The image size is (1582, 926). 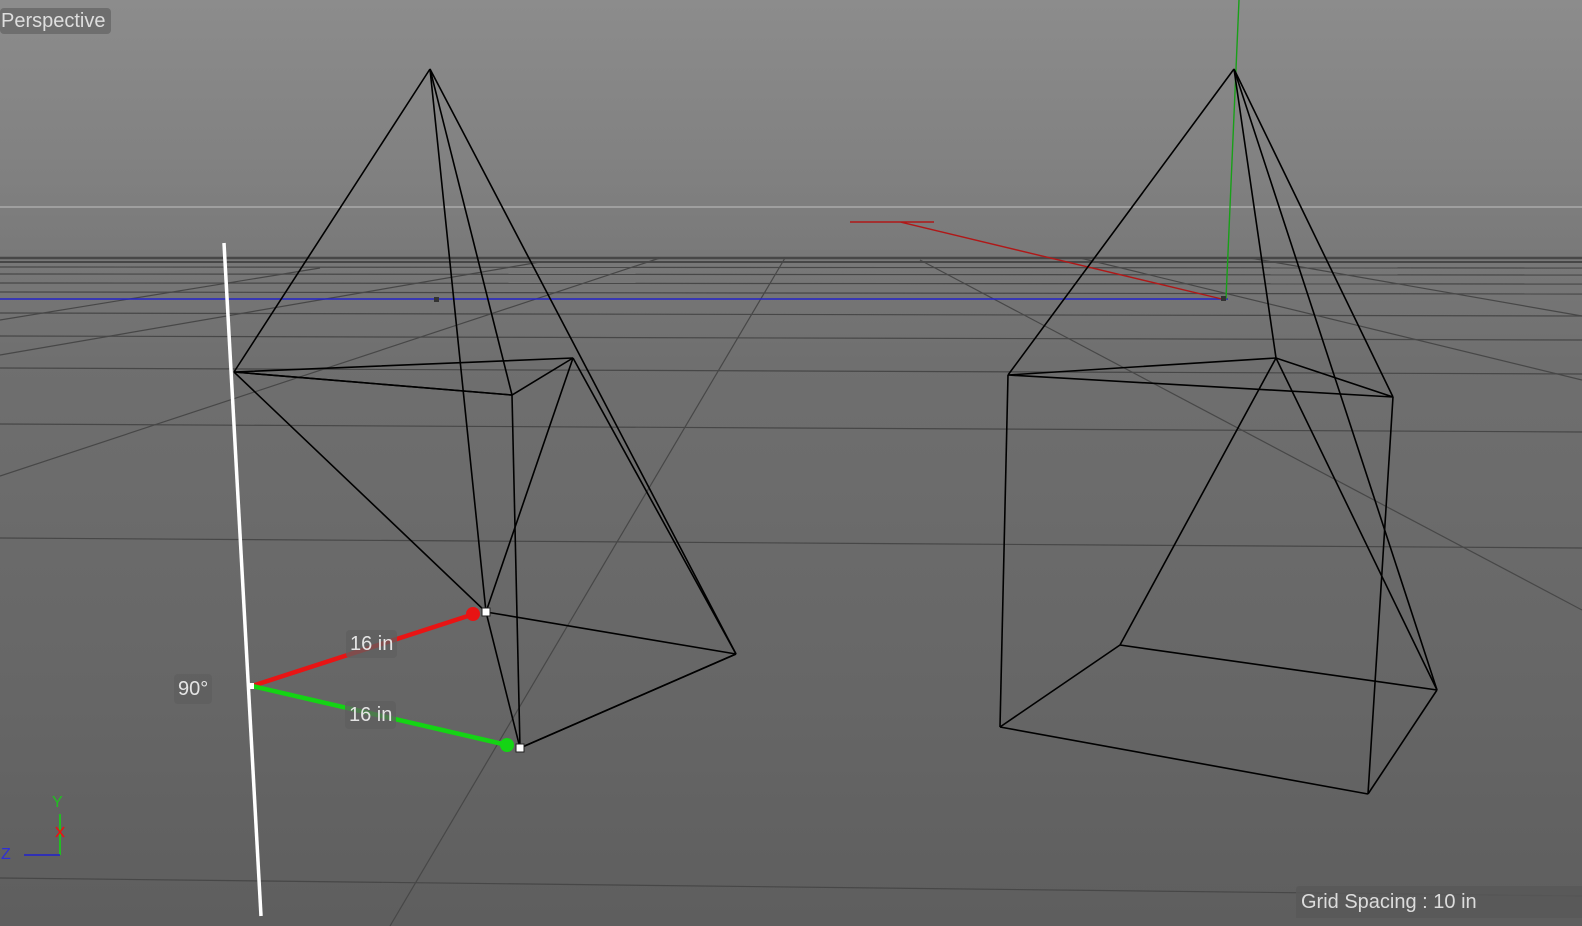 I want to click on vertex-x, so click(x=486, y=612).